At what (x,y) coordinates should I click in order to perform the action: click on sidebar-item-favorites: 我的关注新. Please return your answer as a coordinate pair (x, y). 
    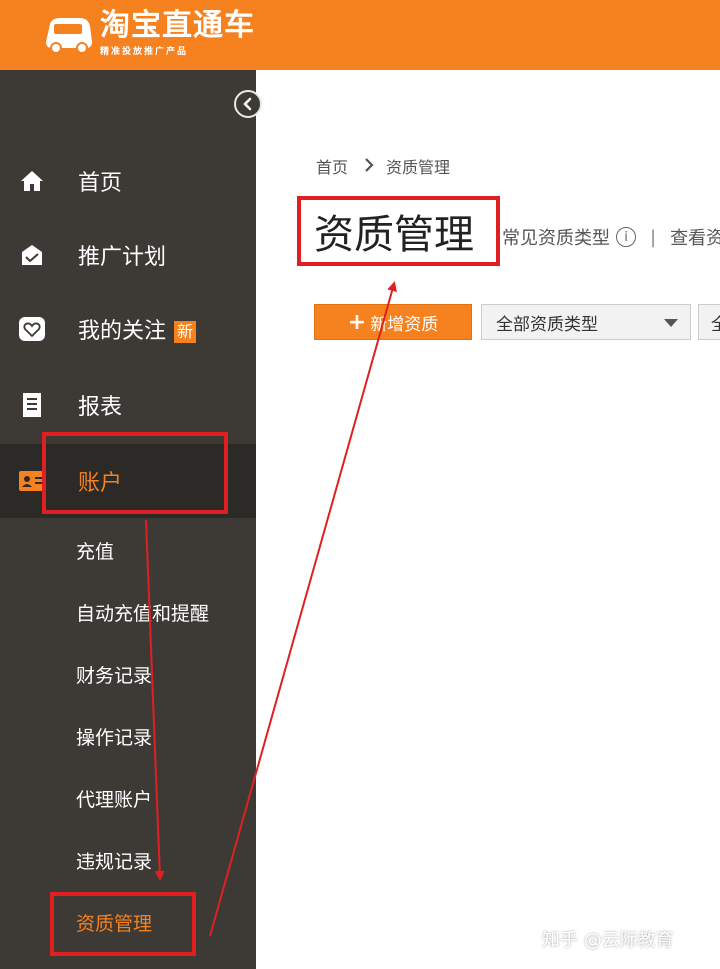
    Looking at the image, I should click on (128, 329).